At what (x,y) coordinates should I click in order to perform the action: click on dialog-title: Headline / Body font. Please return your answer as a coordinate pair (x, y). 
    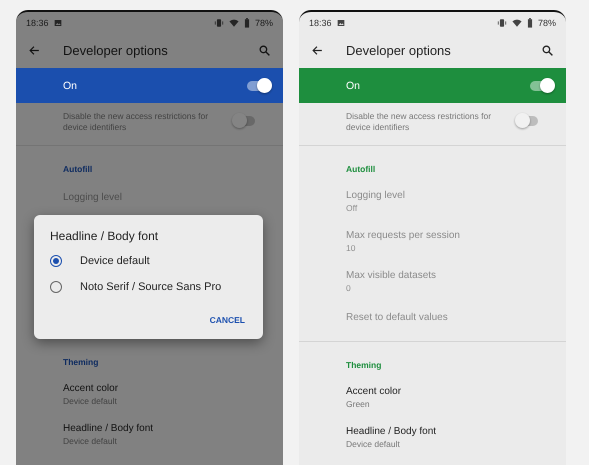
    Looking at the image, I should click on (105, 236).